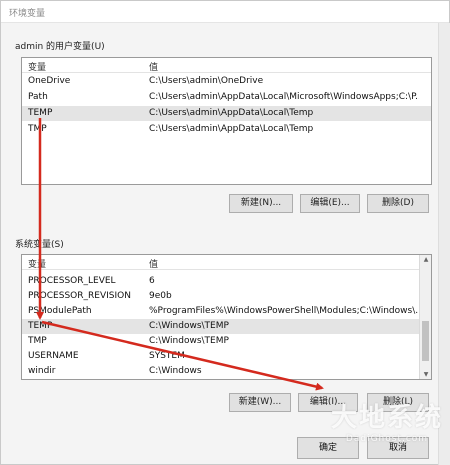 The height and width of the screenshot is (465, 450). I want to click on user-var-row-temp: TEMP C:\Users\admin\AppData\Local\Temp, so click(226, 113).